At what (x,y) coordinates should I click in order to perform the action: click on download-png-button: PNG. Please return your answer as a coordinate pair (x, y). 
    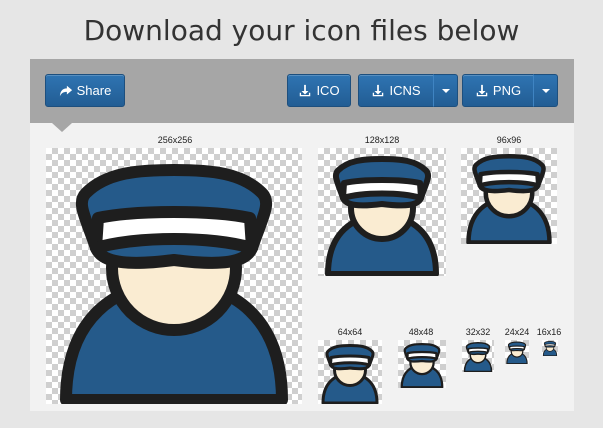
    Looking at the image, I should click on (498, 90).